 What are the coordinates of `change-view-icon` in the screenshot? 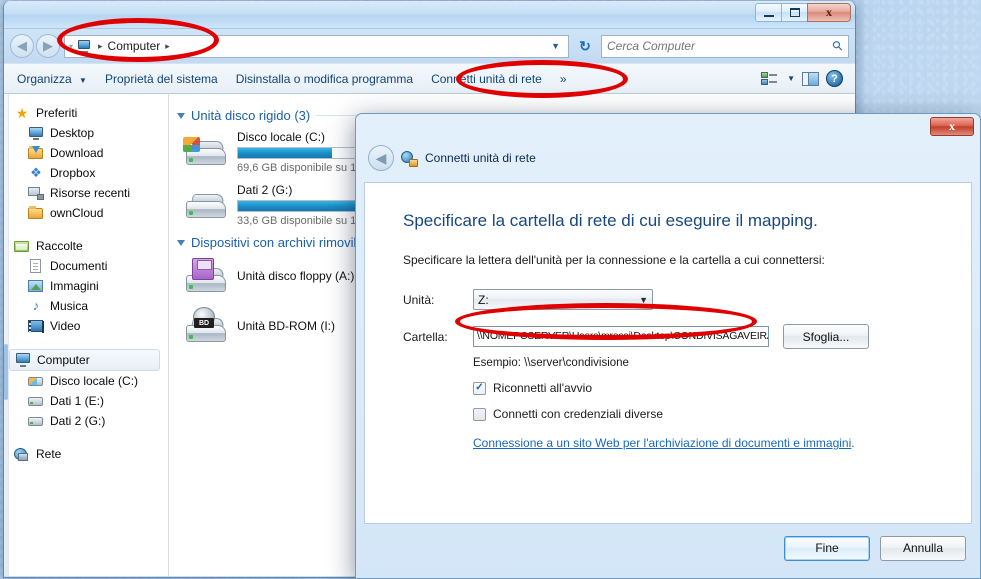 It's located at (769, 78).